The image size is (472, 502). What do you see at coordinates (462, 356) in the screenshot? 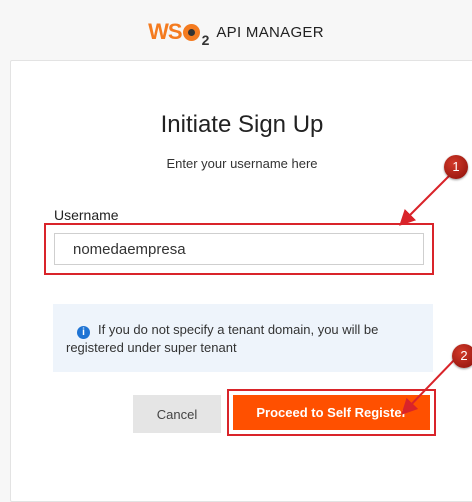
I see `step-marker-2: 2` at bounding box center [462, 356].